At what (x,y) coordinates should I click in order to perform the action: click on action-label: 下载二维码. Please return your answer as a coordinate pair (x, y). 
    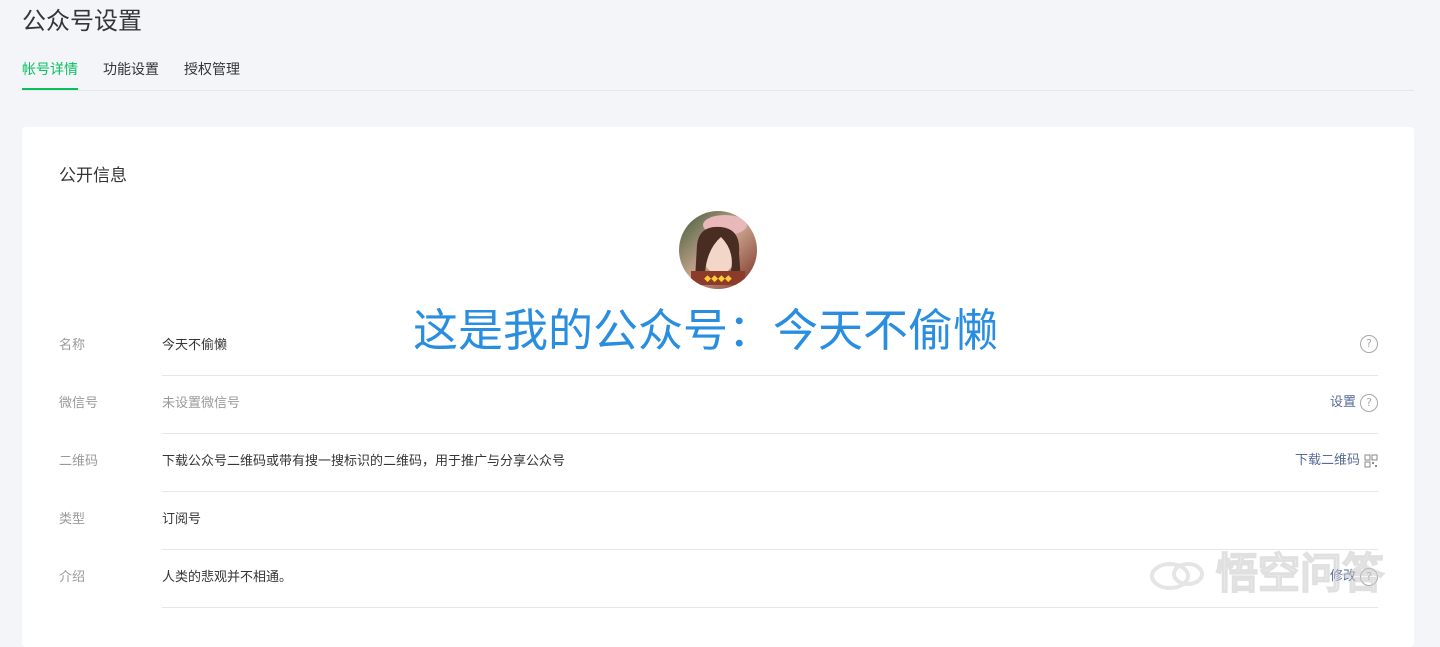
    Looking at the image, I should click on (1327, 461).